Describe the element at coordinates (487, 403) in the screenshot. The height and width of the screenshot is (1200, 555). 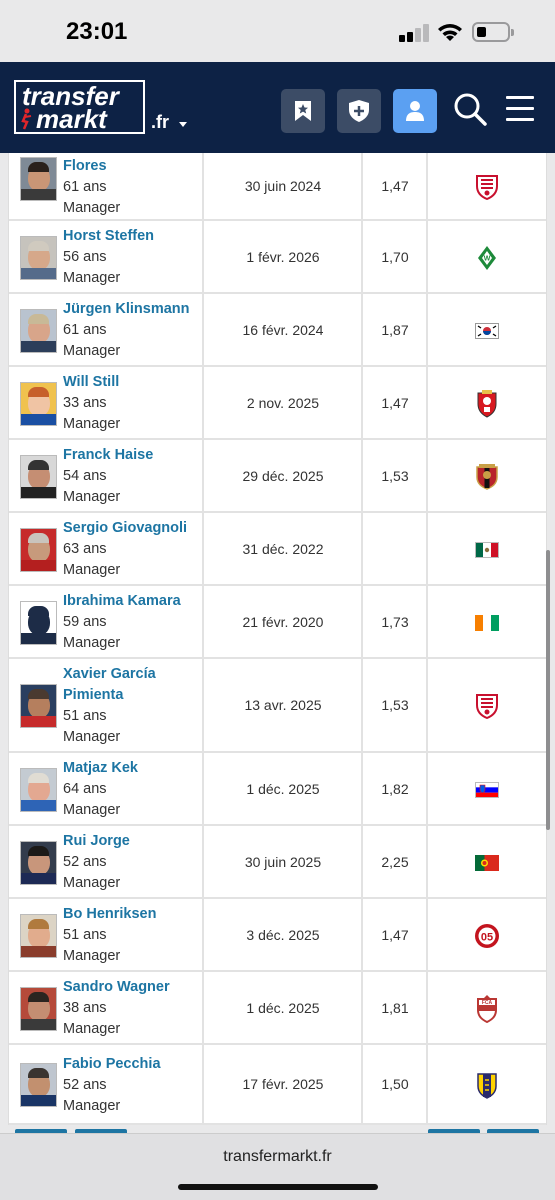
I see `southampton-crest-icon` at that location.